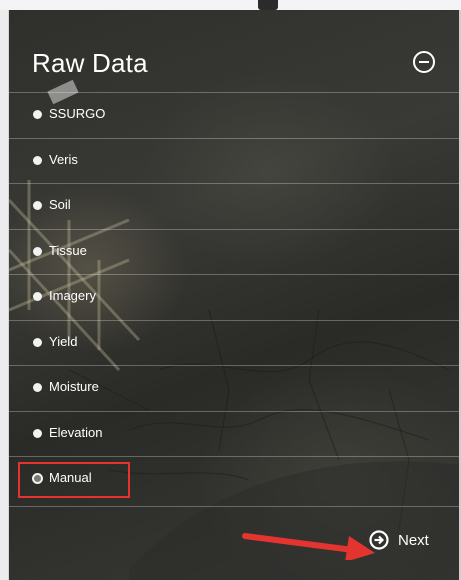  I want to click on list-item-label: Tissue, so click(68, 250).